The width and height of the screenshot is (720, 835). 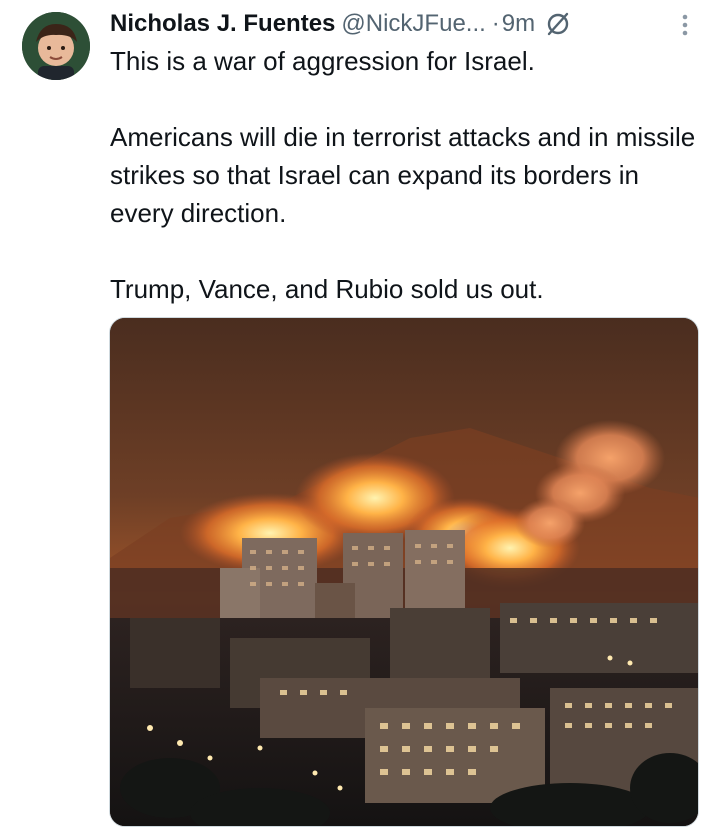 I want to click on timestamp: 9m, so click(x=518, y=24).